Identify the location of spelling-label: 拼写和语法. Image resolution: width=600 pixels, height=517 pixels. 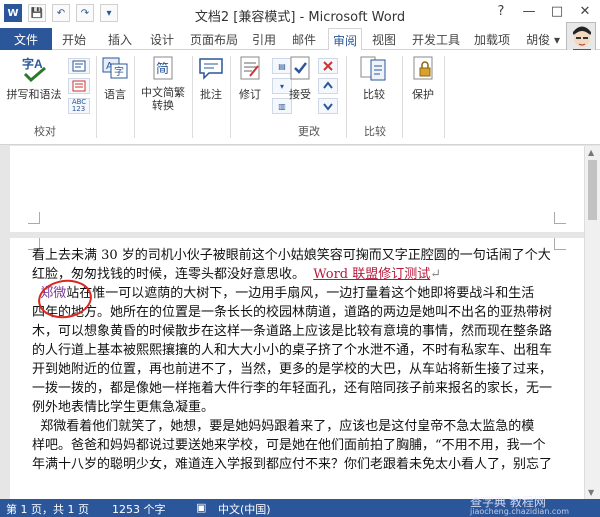
(34, 94).